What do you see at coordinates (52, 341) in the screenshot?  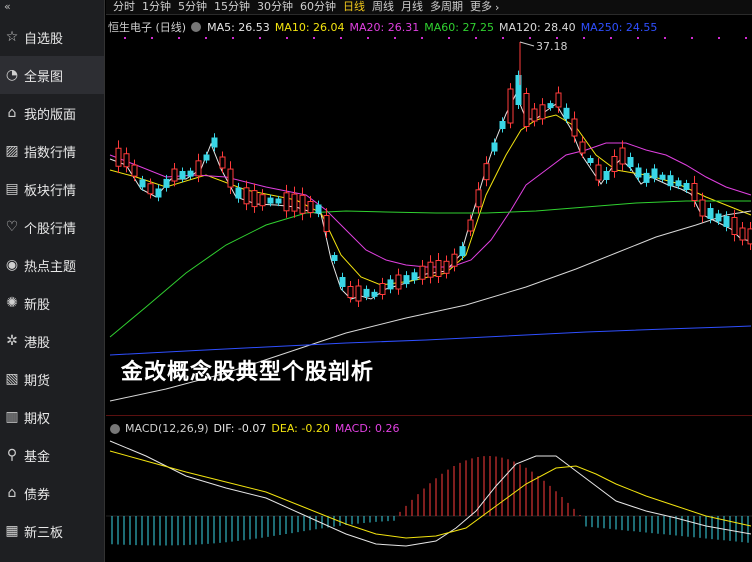 I see `sidebar-item-8: ✲ 港股` at bounding box center [52, 341].